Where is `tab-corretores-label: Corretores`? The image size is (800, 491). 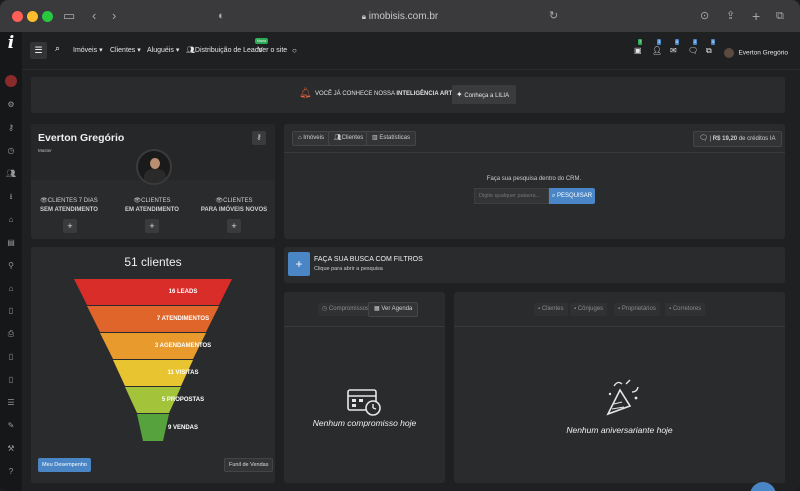 tab-corretores-label: Corretores is located at coordinates (687, 309).